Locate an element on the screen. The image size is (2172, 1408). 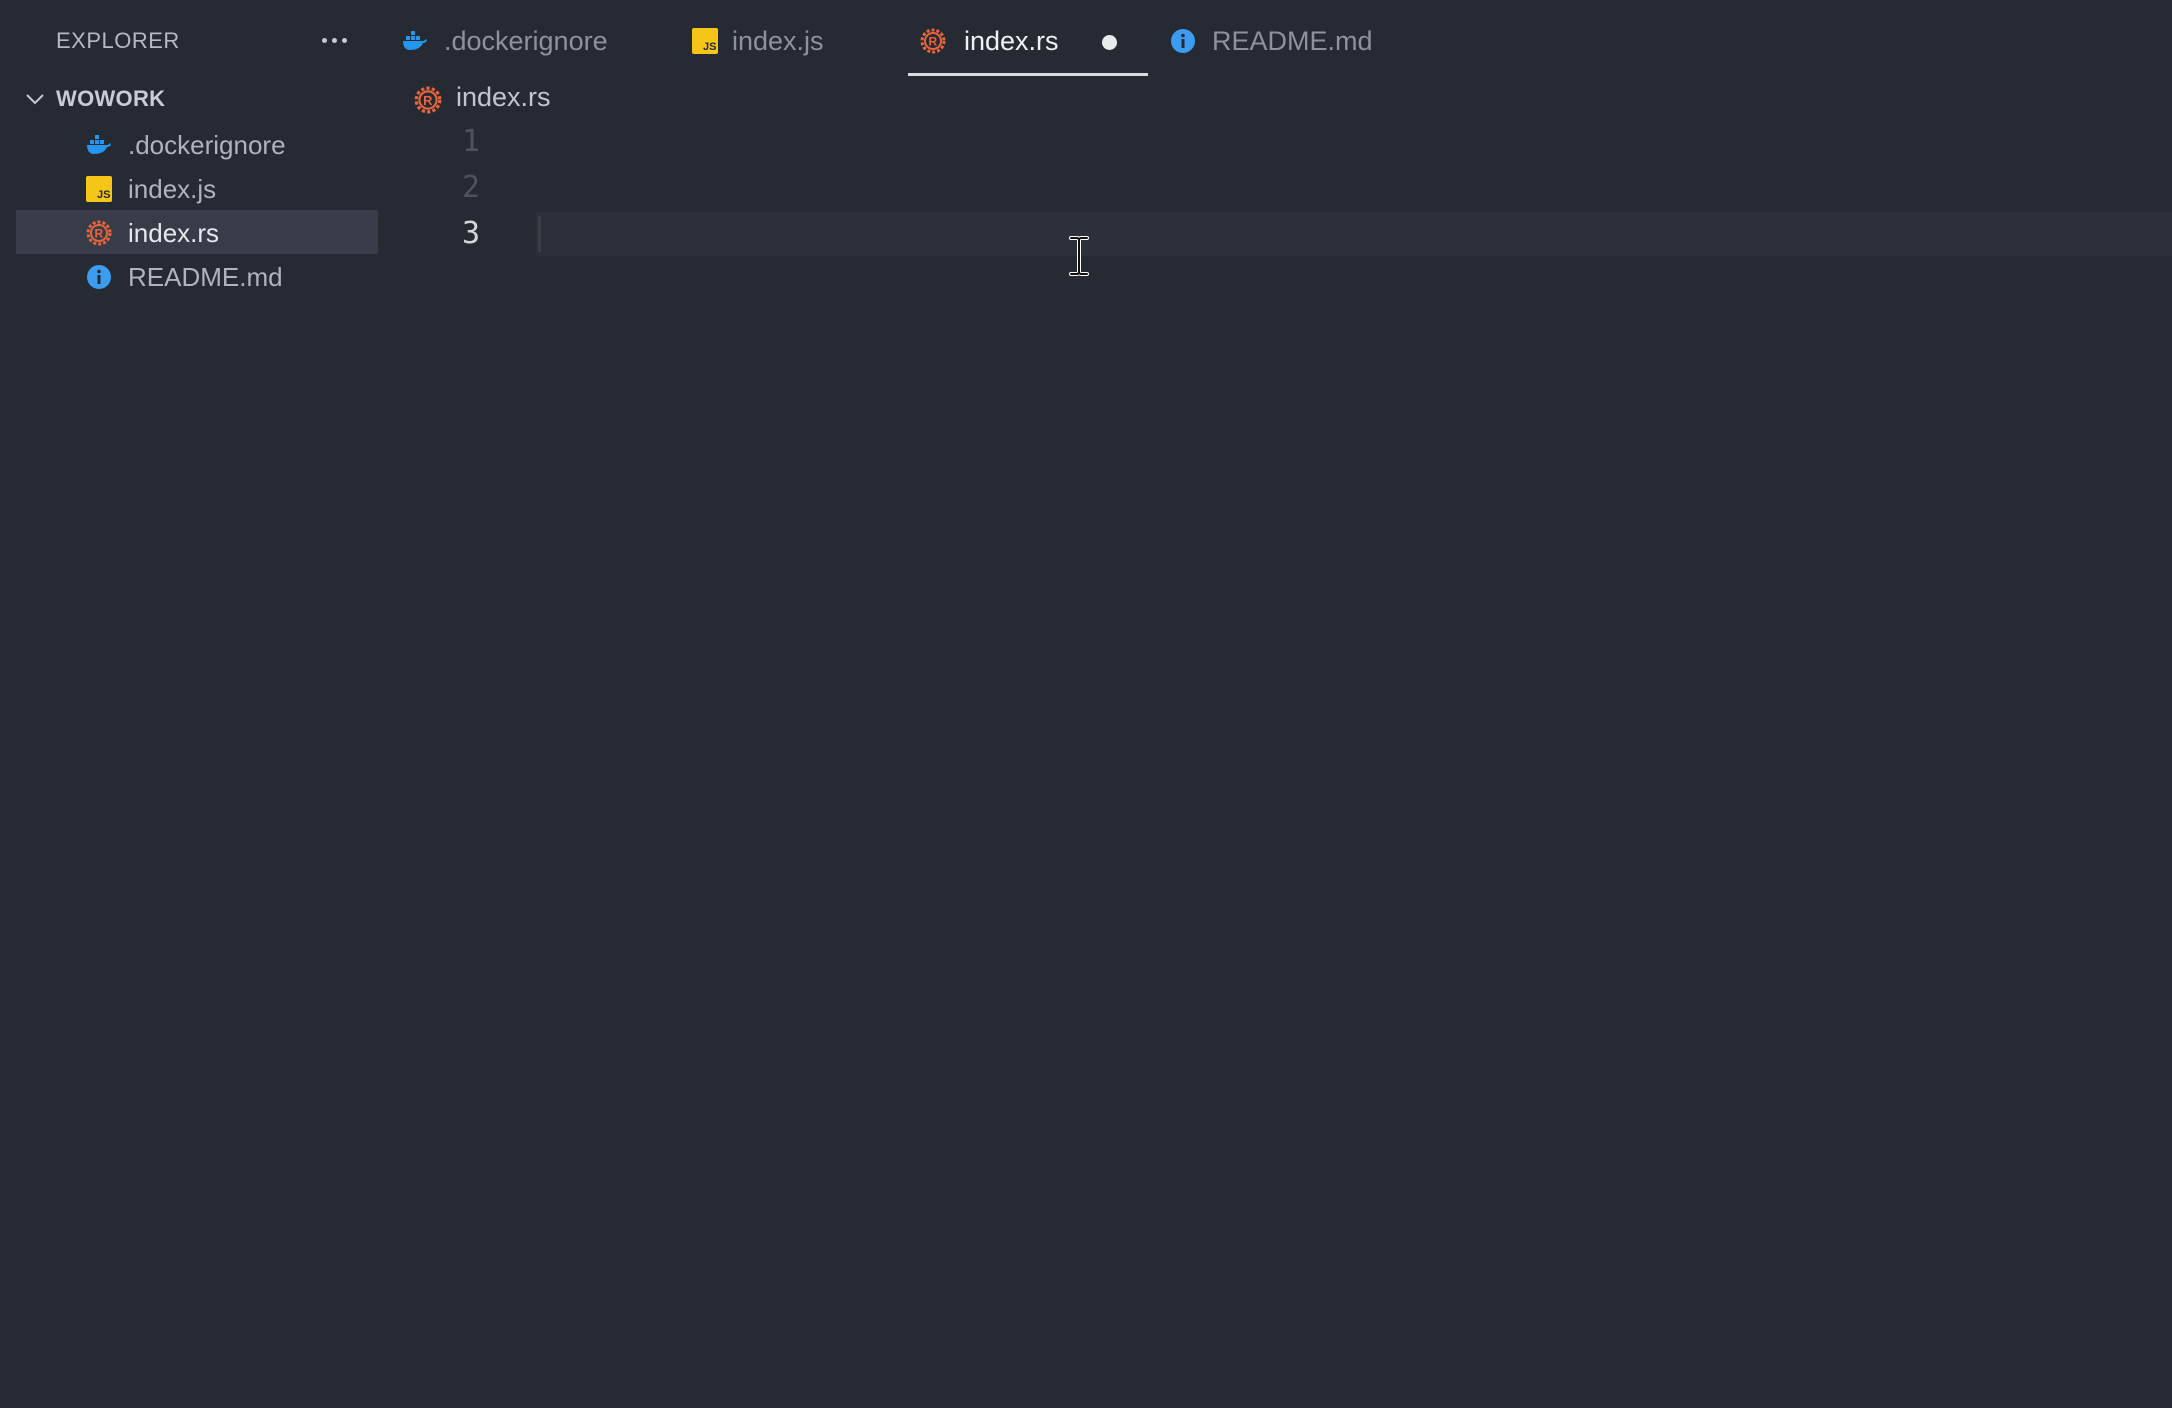
breadcrumb-file: index.rs is located at coordinates (503, 97).